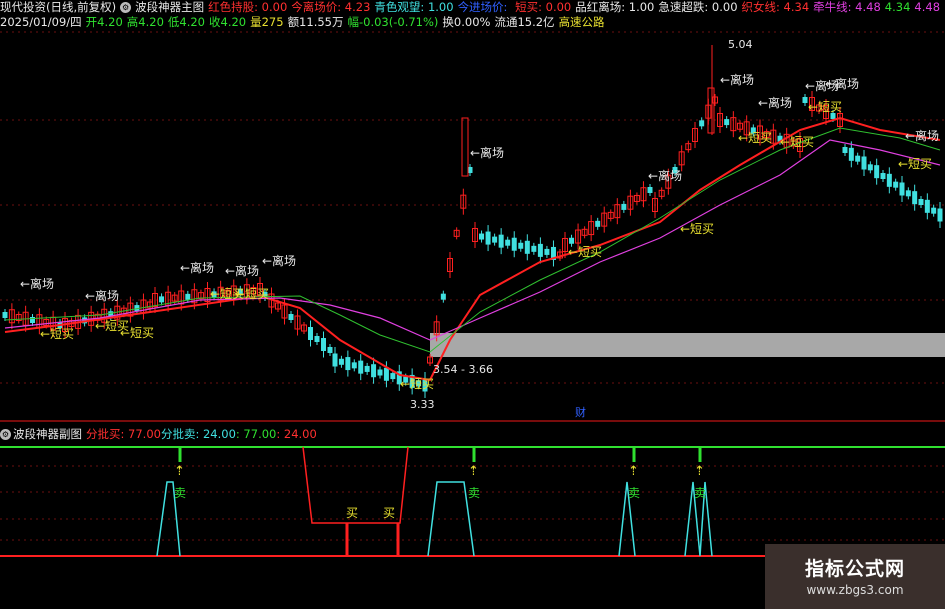 The width and height of the screenshot is (945, 609). Describe the element at coordinates (581, 22) in the screenshot. I see `header-row2-item-10: 高速公路` at that location.